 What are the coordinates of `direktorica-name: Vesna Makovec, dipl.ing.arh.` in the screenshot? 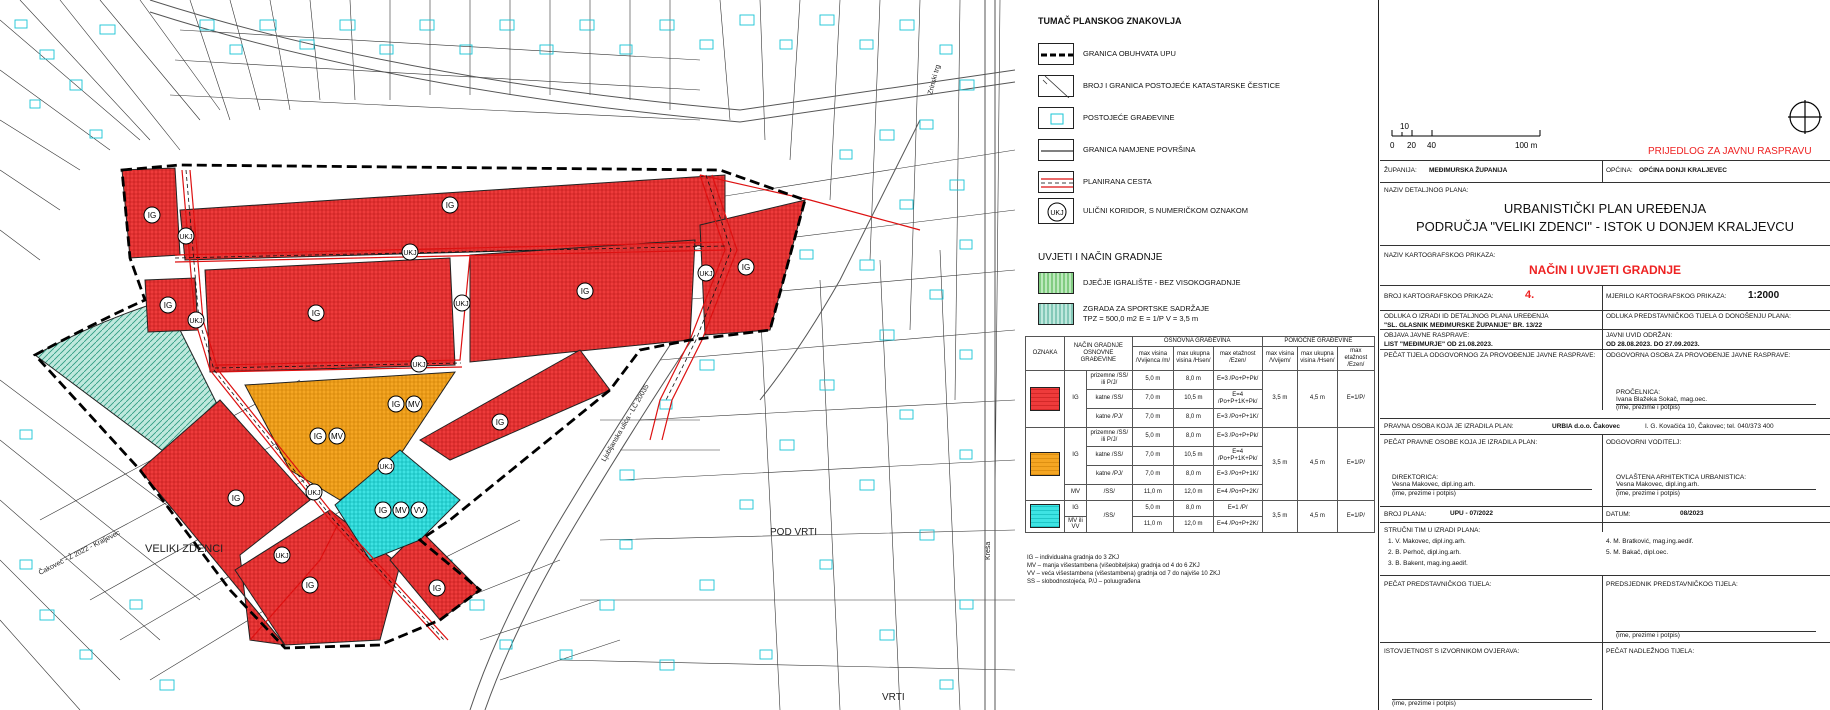 It's located at (1434, 484).